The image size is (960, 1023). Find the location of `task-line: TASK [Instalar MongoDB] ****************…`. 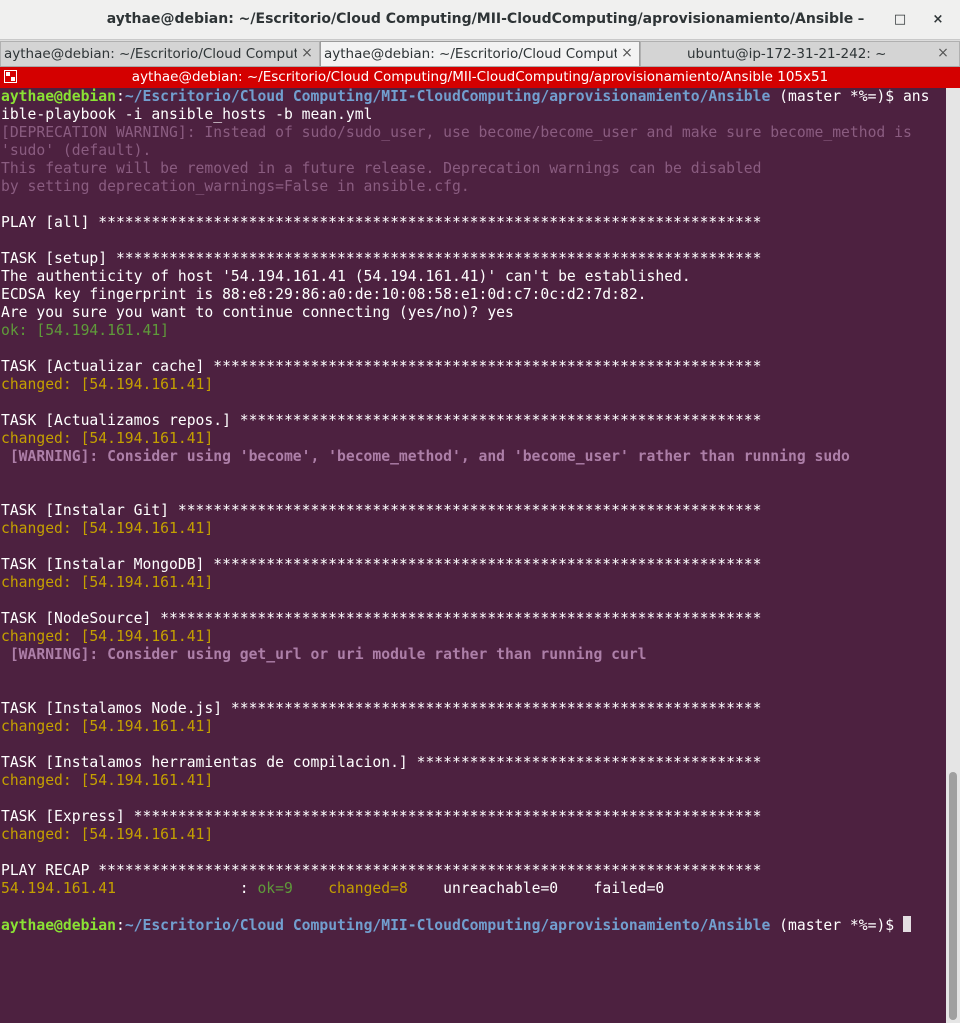

task-line: TASK [Instalar MongoDB] ****************… is located at coordinates (381, 564).